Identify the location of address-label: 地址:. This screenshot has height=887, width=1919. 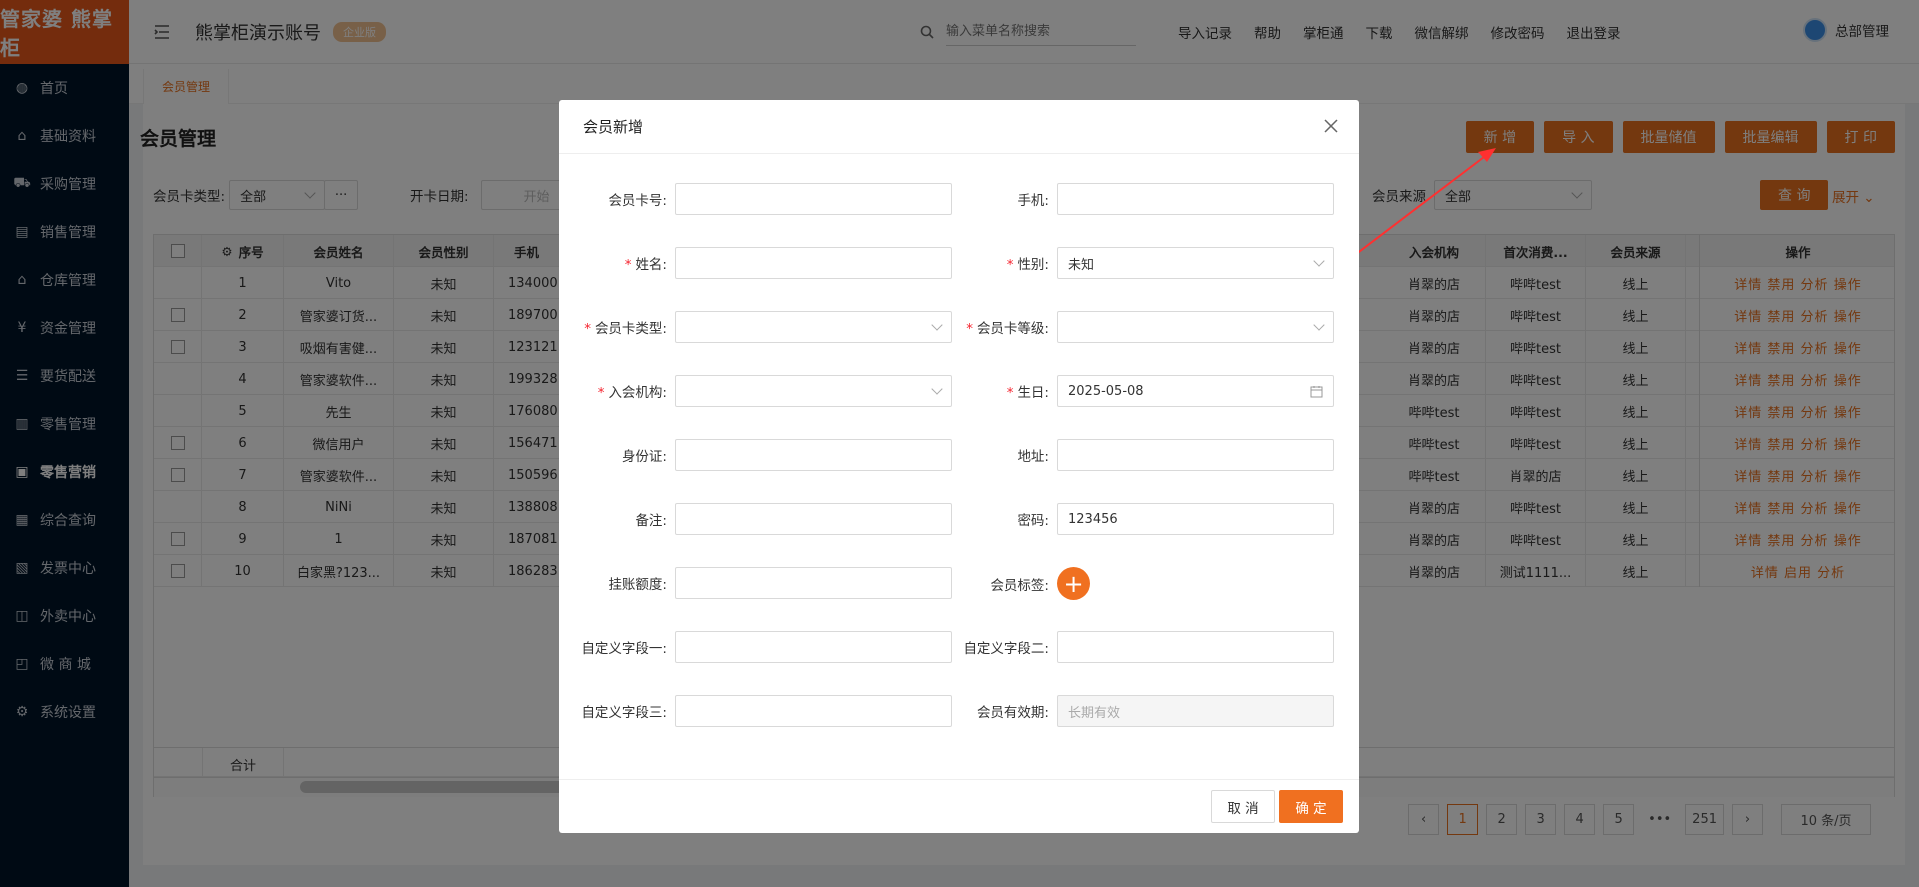
(1033, 457).